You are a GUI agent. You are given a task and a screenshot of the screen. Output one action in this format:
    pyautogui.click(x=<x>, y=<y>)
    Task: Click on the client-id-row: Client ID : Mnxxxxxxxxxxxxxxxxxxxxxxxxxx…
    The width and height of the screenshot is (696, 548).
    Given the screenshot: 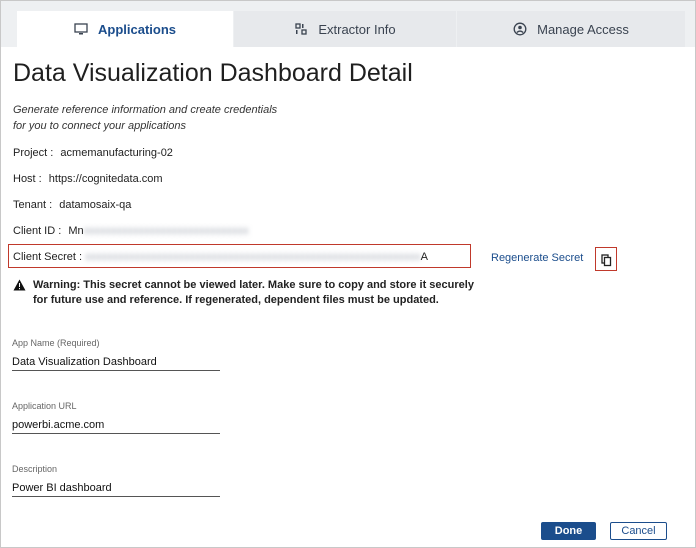 What is the action you would take?
    pyautogui.click(x=131, y=231)
    